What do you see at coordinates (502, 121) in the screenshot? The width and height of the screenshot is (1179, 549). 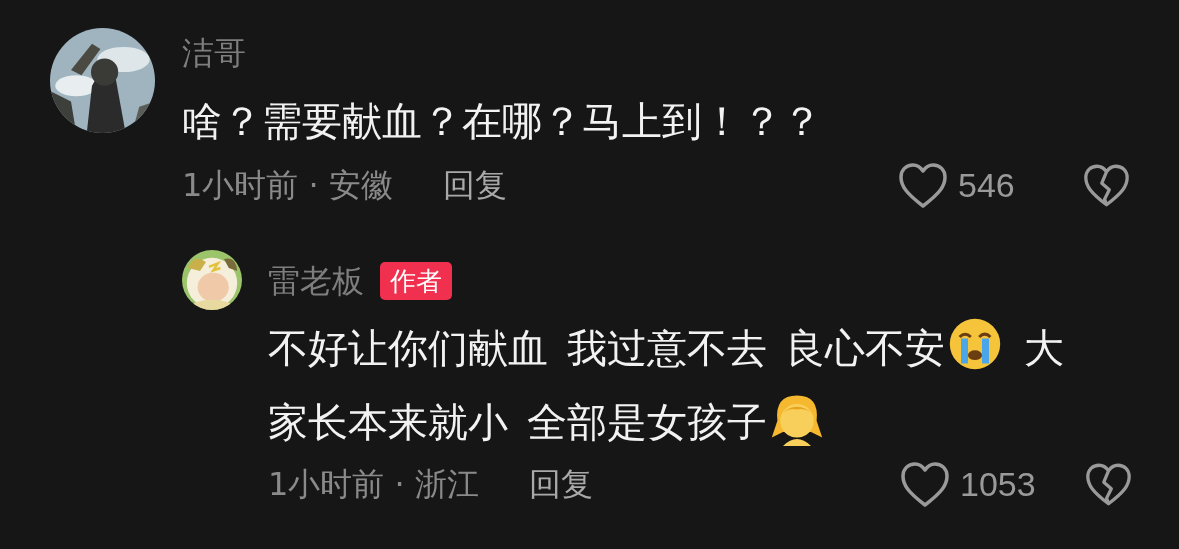 I see `comment-text: 啥？需要献血？在哪？马上到！？？` at bounding box center [502, 121].